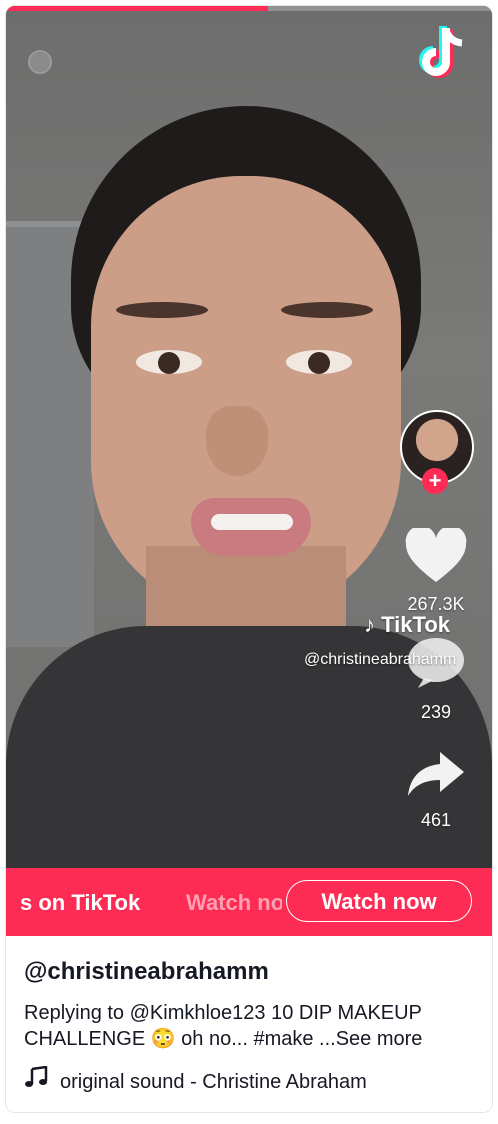 This screenshot has width=498, height=1124. What do you see at coordinates (379, 901) in the screenshot?
I see `watch-now-button: Watch now` at bounding box center [379, 901].